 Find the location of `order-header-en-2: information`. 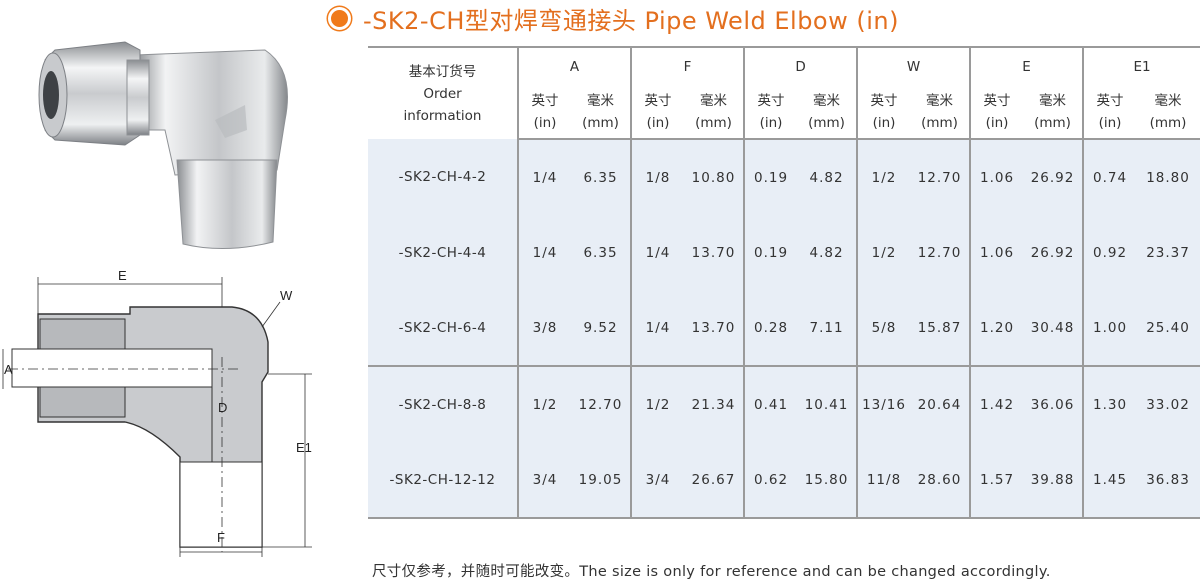

order-header-en-2: information is located at coordinates (442, 115).